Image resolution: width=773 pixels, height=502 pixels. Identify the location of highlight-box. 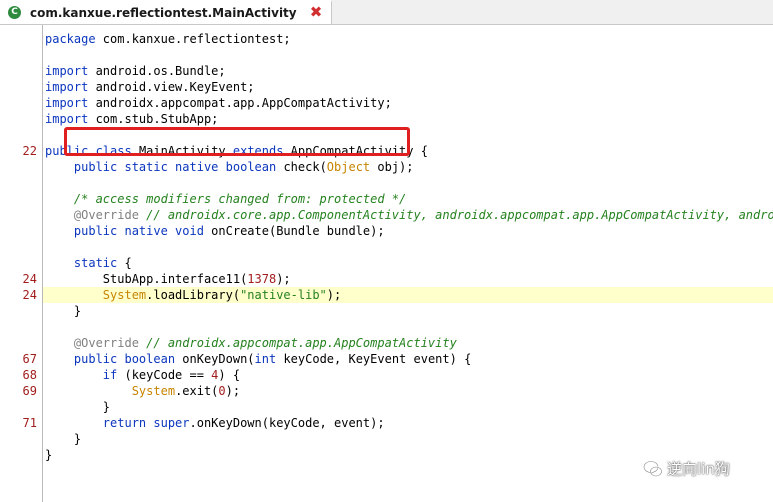
(237, 141).